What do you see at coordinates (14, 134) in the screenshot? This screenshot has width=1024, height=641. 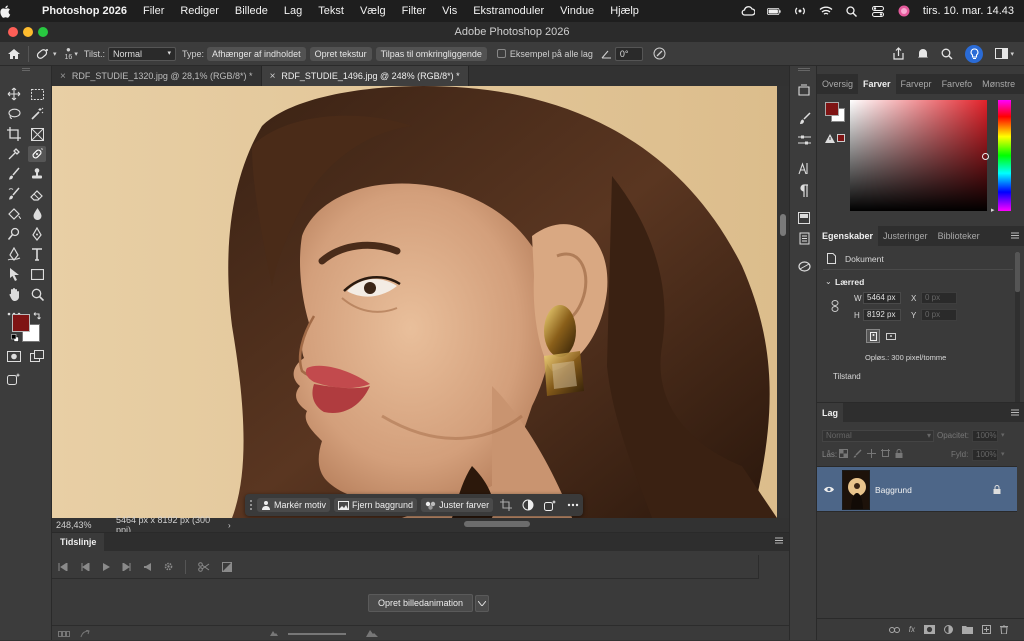 I see `crop-tool-icon` at bounding box center [14, 134].